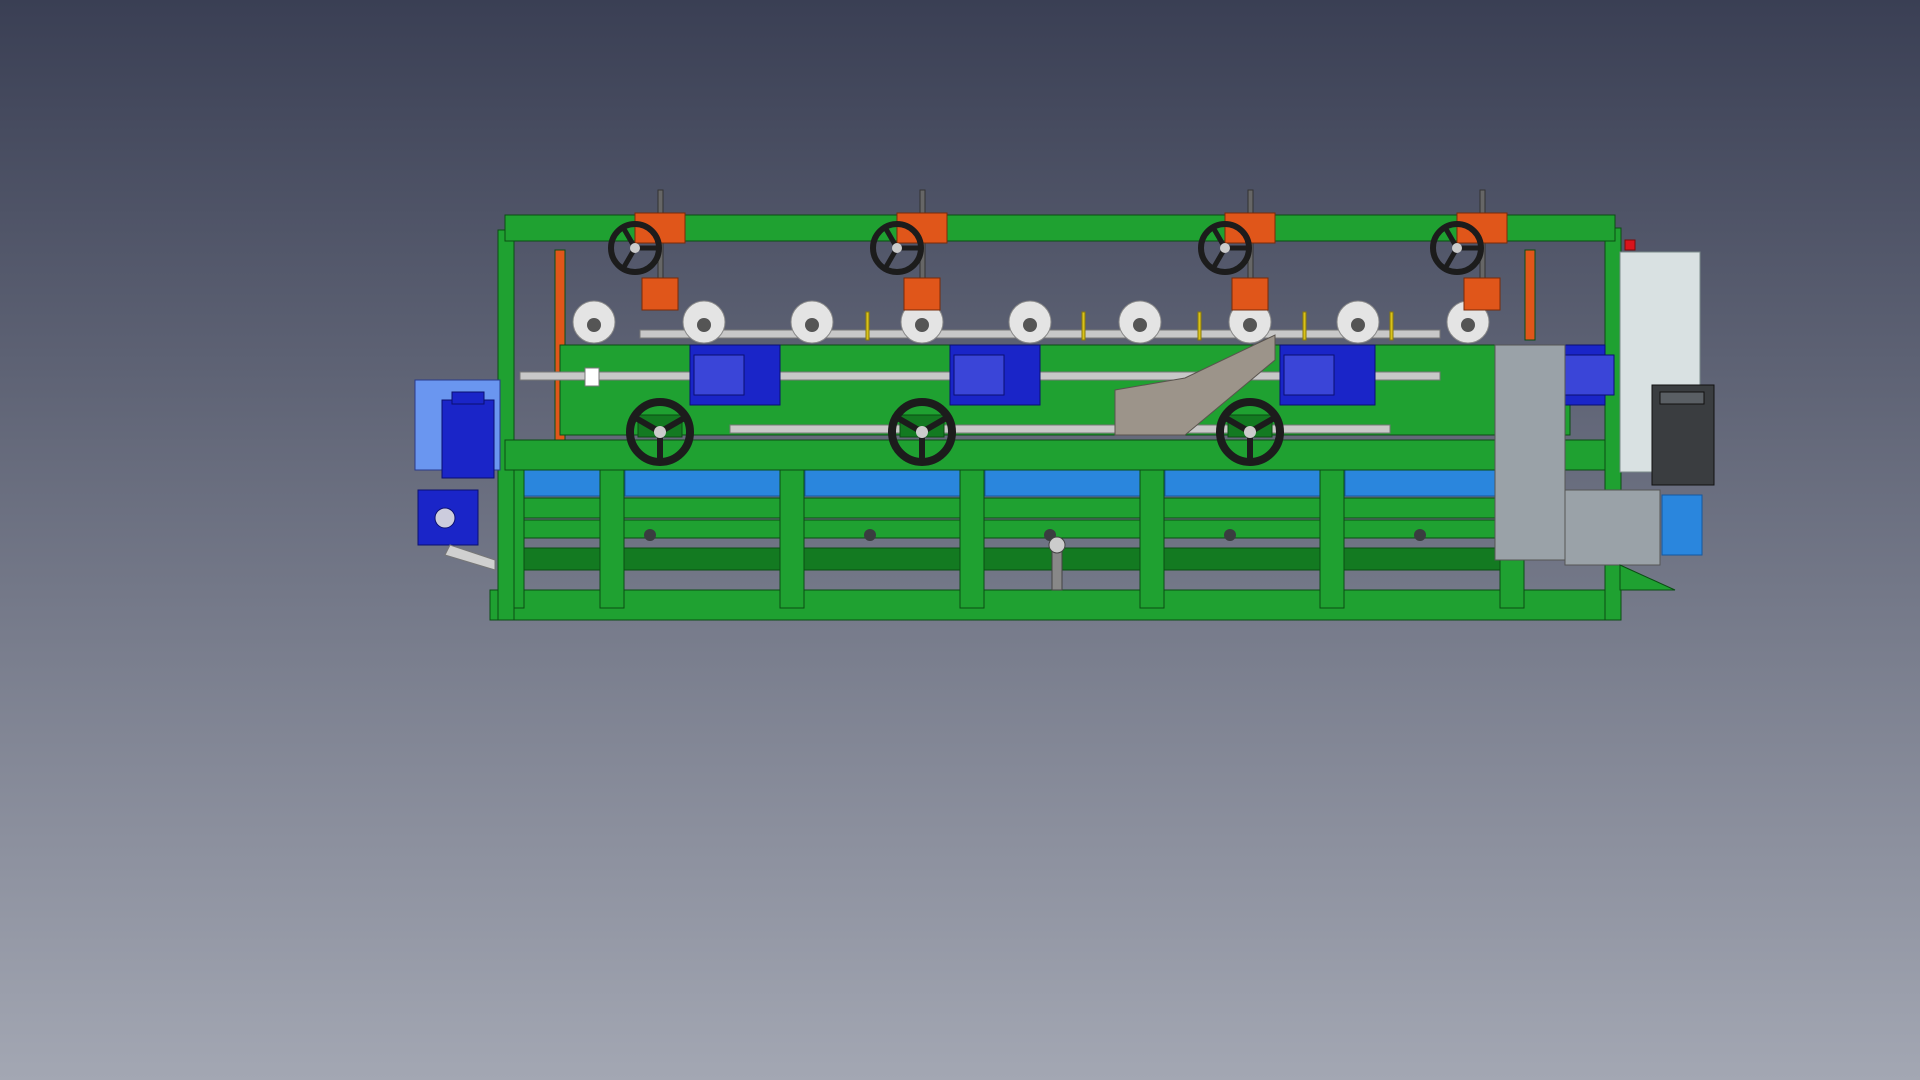  I want to click on side-guard-lower, so click(1612, 527).